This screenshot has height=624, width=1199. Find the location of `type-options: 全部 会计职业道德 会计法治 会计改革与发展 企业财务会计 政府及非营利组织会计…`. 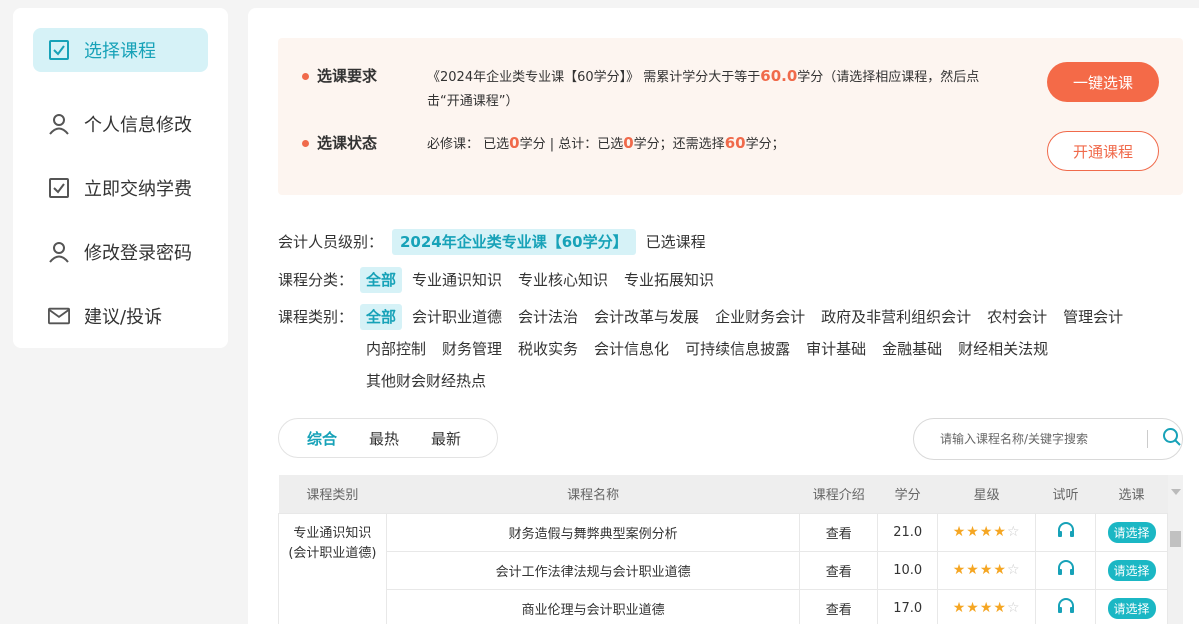

type-options: 全部 会计职业道德 会计法治 会计改革与发展 企业财务会计 政府及非营利组织会计… is located at coordinates (775, 352).